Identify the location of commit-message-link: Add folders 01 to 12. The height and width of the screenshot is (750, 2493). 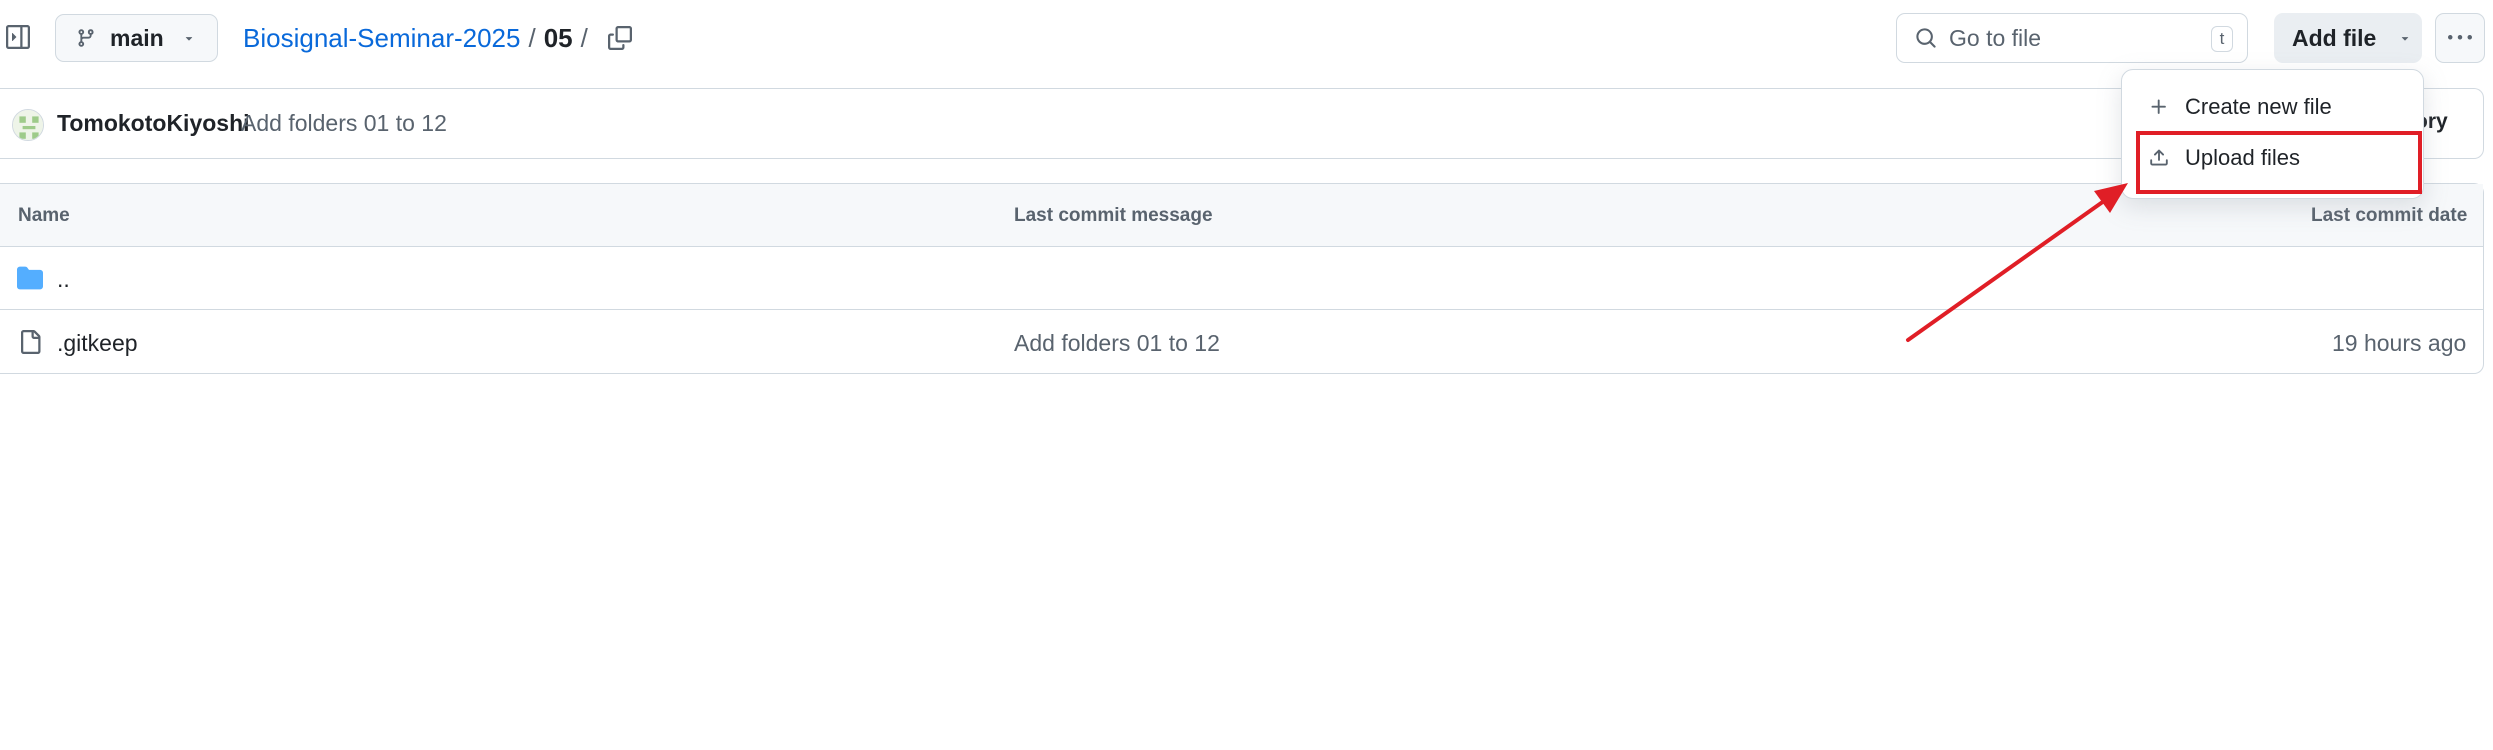
(344, 123).